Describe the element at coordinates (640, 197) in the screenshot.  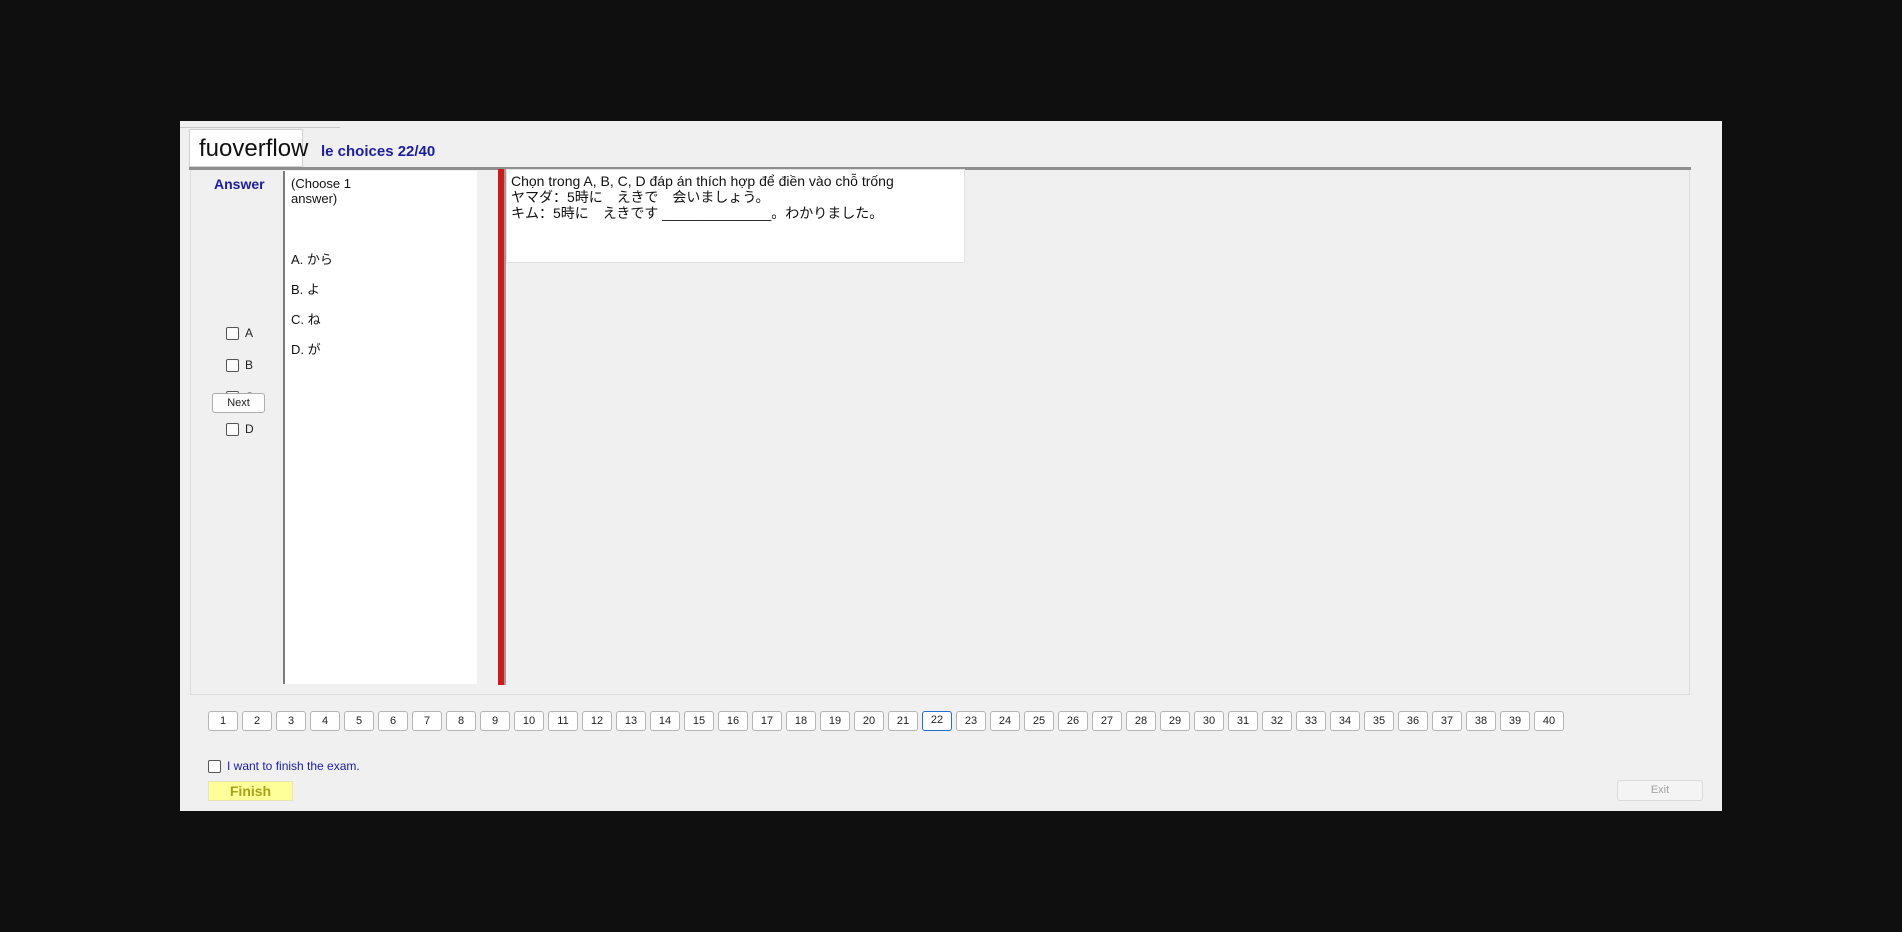
I see `question-line: ヤマダ：5時に えきで 会いましょう。` at that location.